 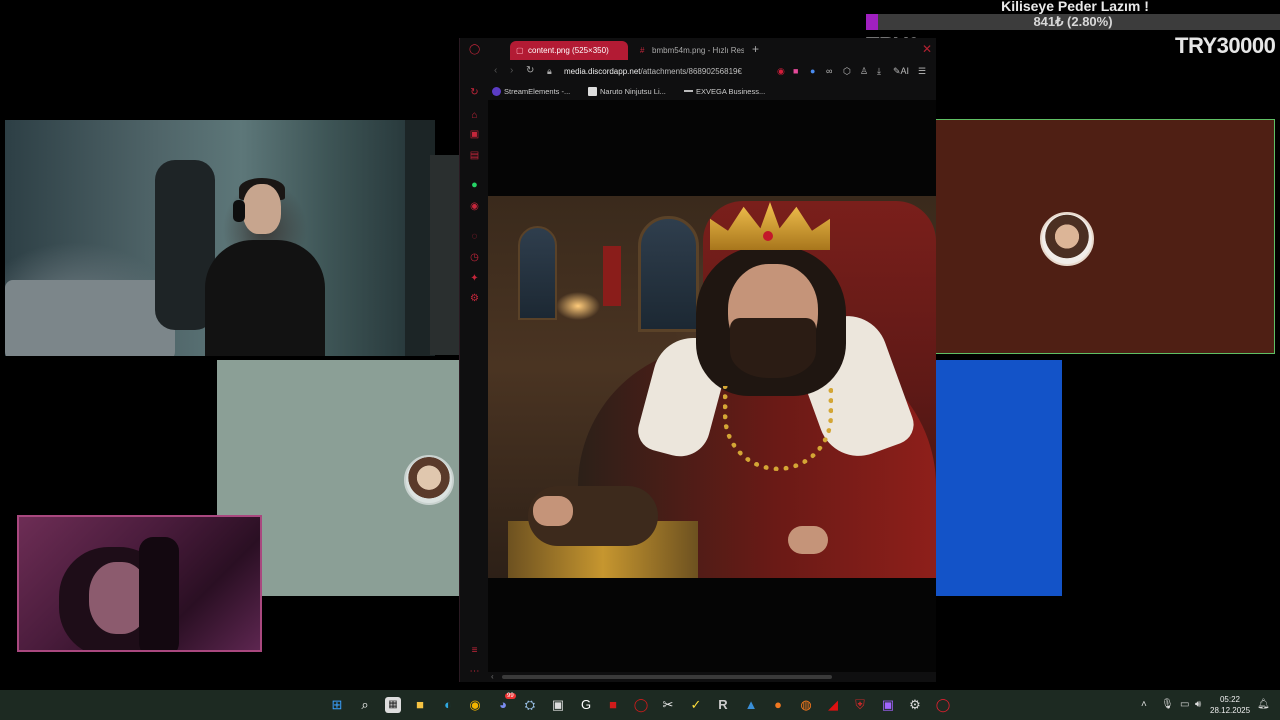 I want to click on url-path: /attachments/86890256819€, so click(x=691, y=71).